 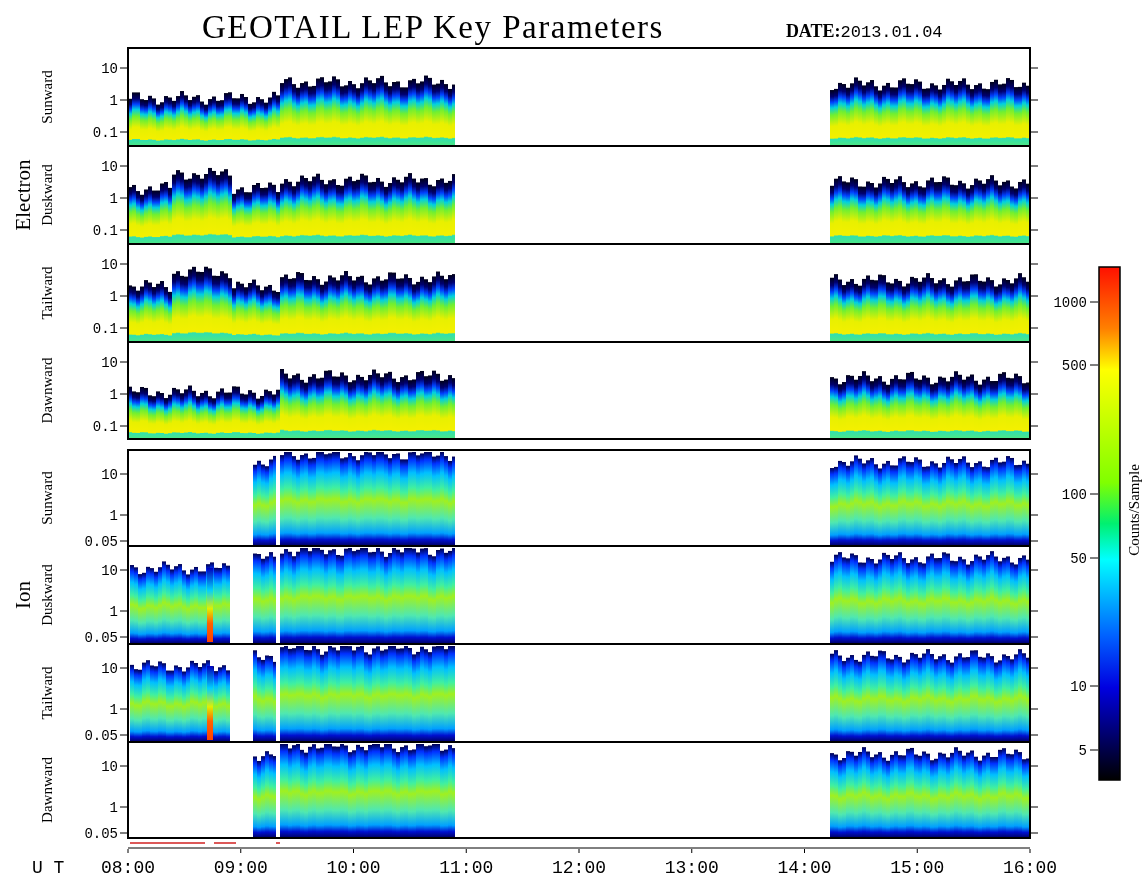 I want to click on scale-tick-label: 100, so click(x=1074, y=495).